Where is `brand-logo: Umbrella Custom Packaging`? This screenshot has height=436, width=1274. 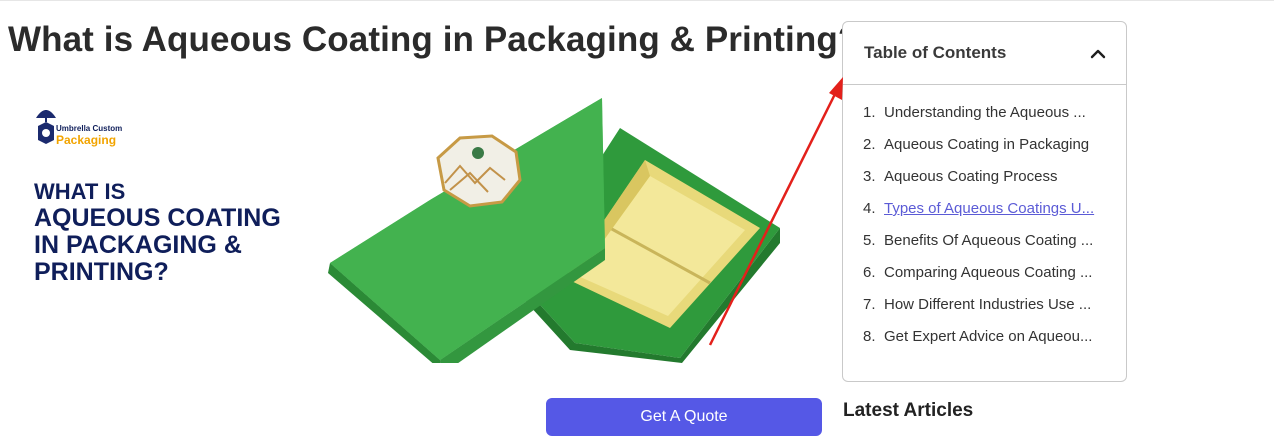
brand-logo: Umbrella Custom Packaging is located at coordinates (89, 126).